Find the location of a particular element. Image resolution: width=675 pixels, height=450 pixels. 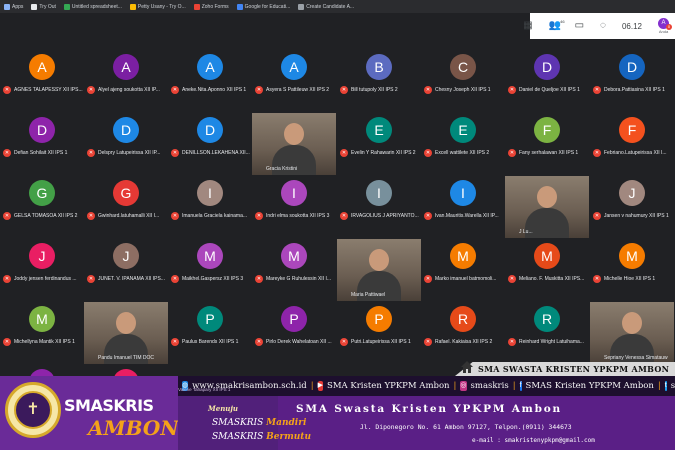

participant-tile: R ✕ Rafael. Kakiaisa XII IPS 2 is located at coordinates (463, 333).